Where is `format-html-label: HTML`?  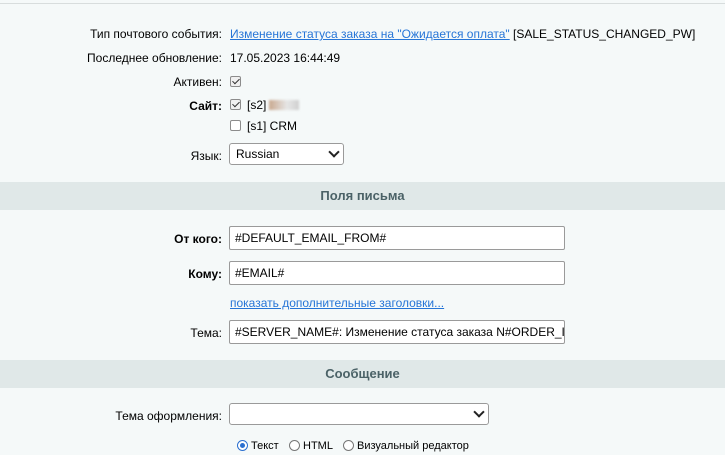 format-html-label: HTML is located at coordinates (318, 446).